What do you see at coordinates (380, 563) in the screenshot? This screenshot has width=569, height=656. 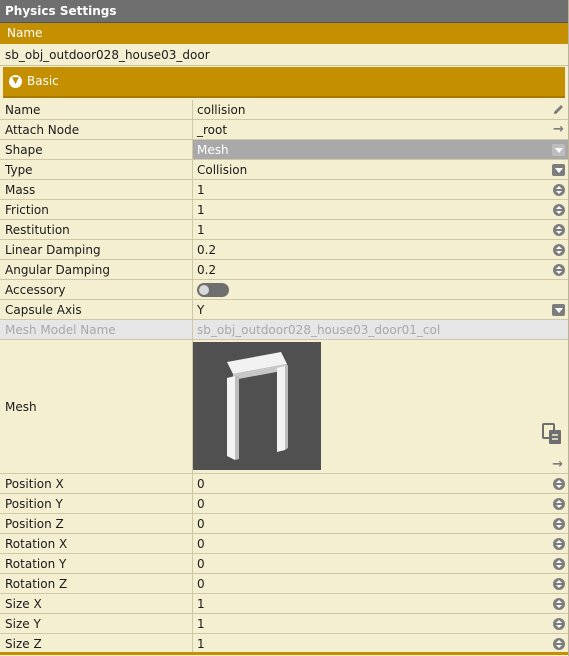 I see `property-value-rotation-y: 0` at bounding box center [380, 563].